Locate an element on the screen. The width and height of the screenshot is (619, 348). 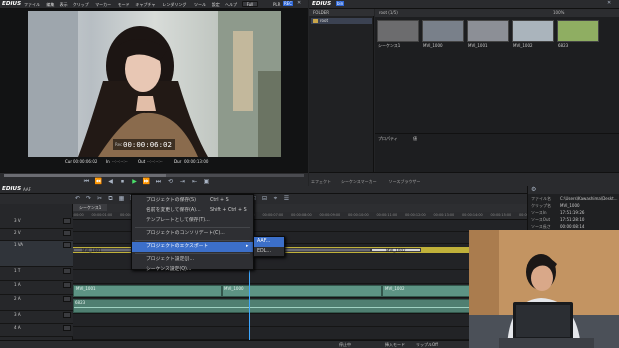
track-header: 1 T is located at coordinates (36, 274).